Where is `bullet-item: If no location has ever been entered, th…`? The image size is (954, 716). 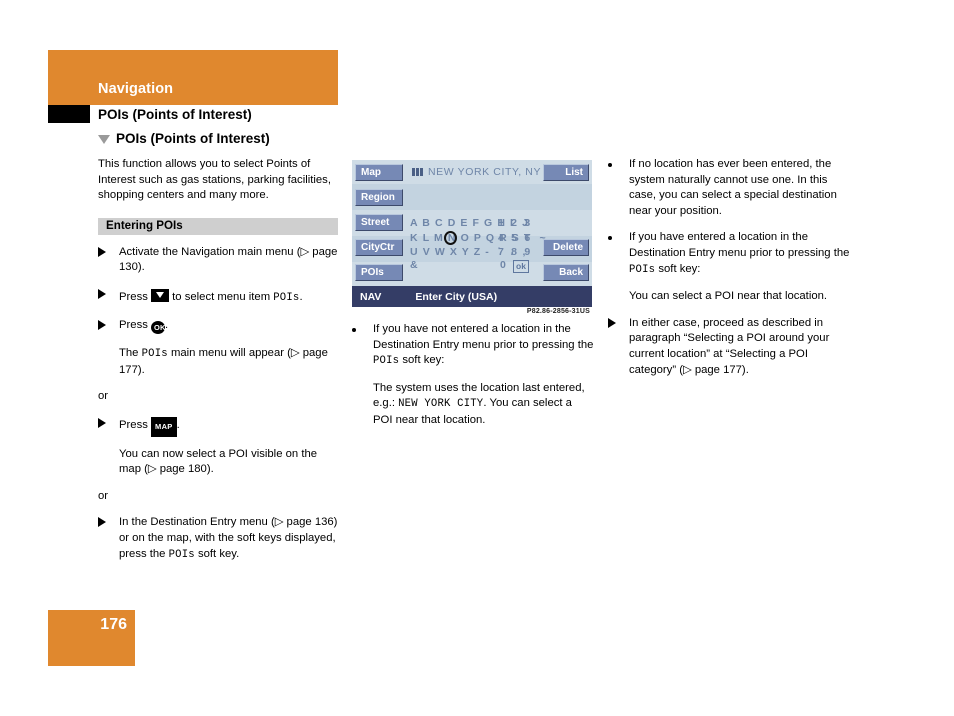
bullet-item: If no location has ever been entered, th… is located at coordinates (732, 188).